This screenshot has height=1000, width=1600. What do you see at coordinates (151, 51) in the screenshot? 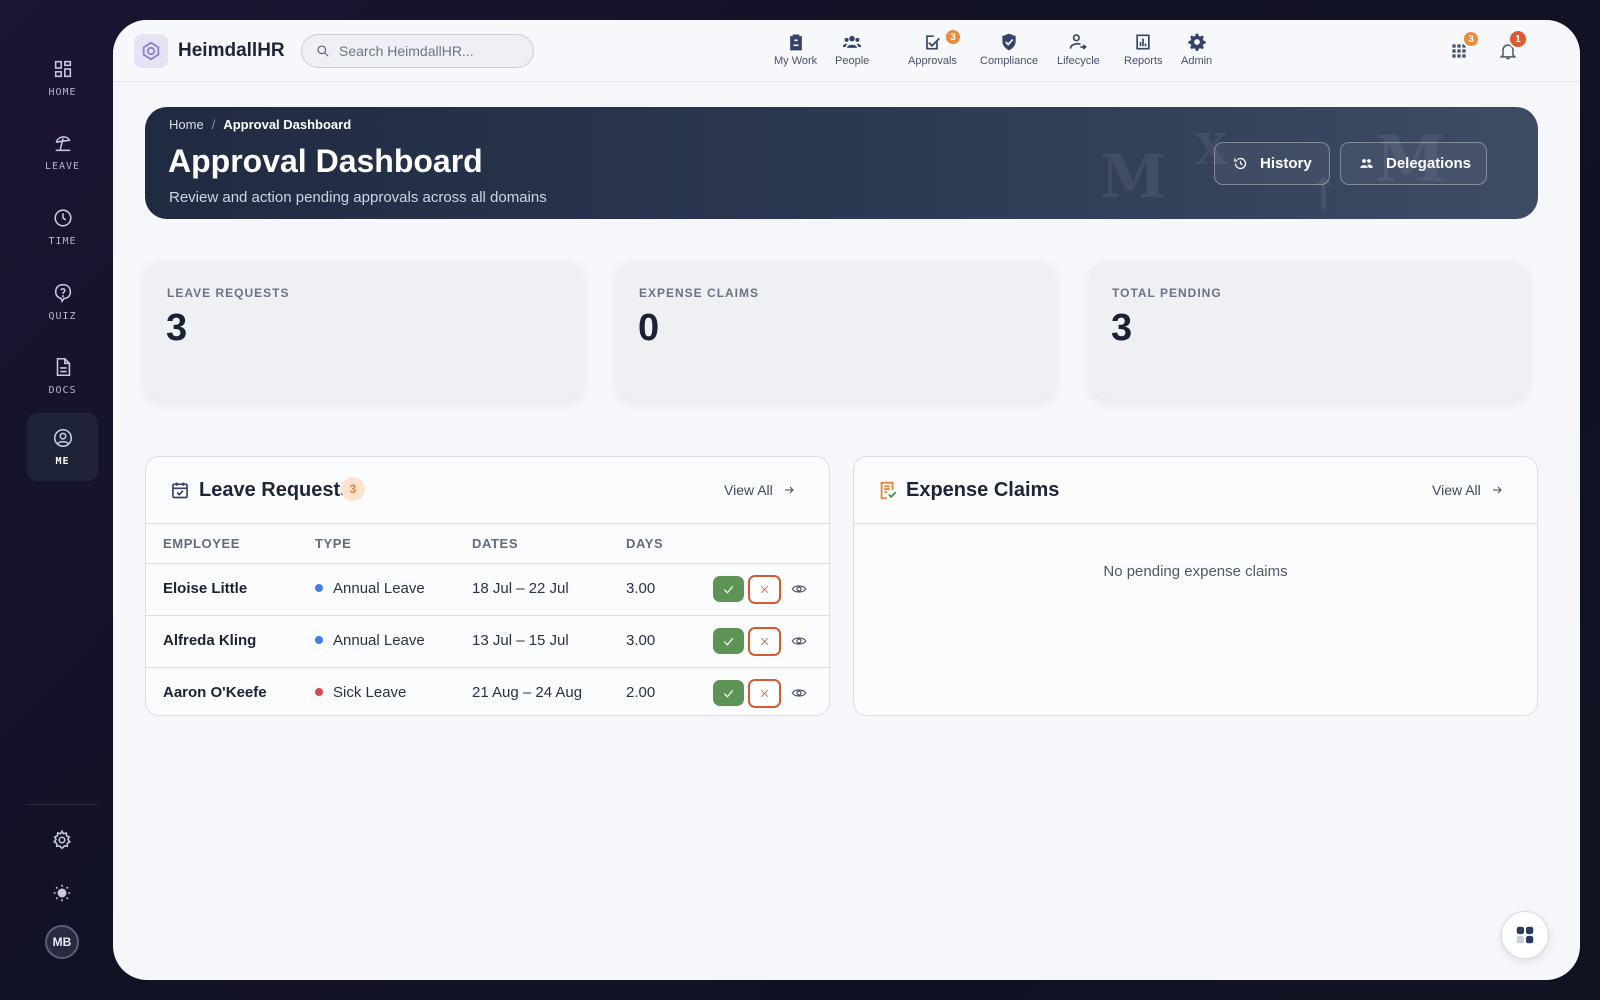
I see `logo` at bounding box center [151, 51].